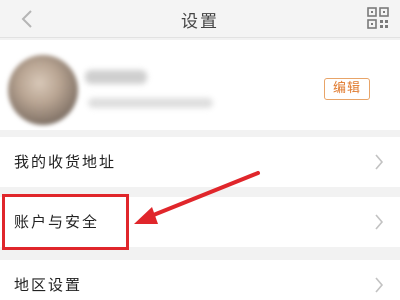 This screenshot has height=300, width=400. What do you see at coordinates (65, 162) in the screenshot?
I see `list-item-label: 我的收货地址` at bounding box center [65, 162].